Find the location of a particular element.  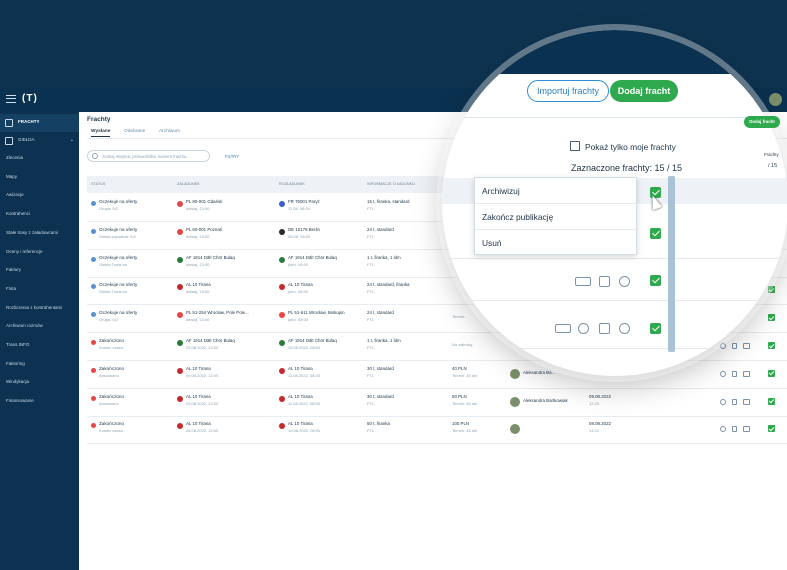

sidebar-item-label: Flota is located at coordinates (11, 288).